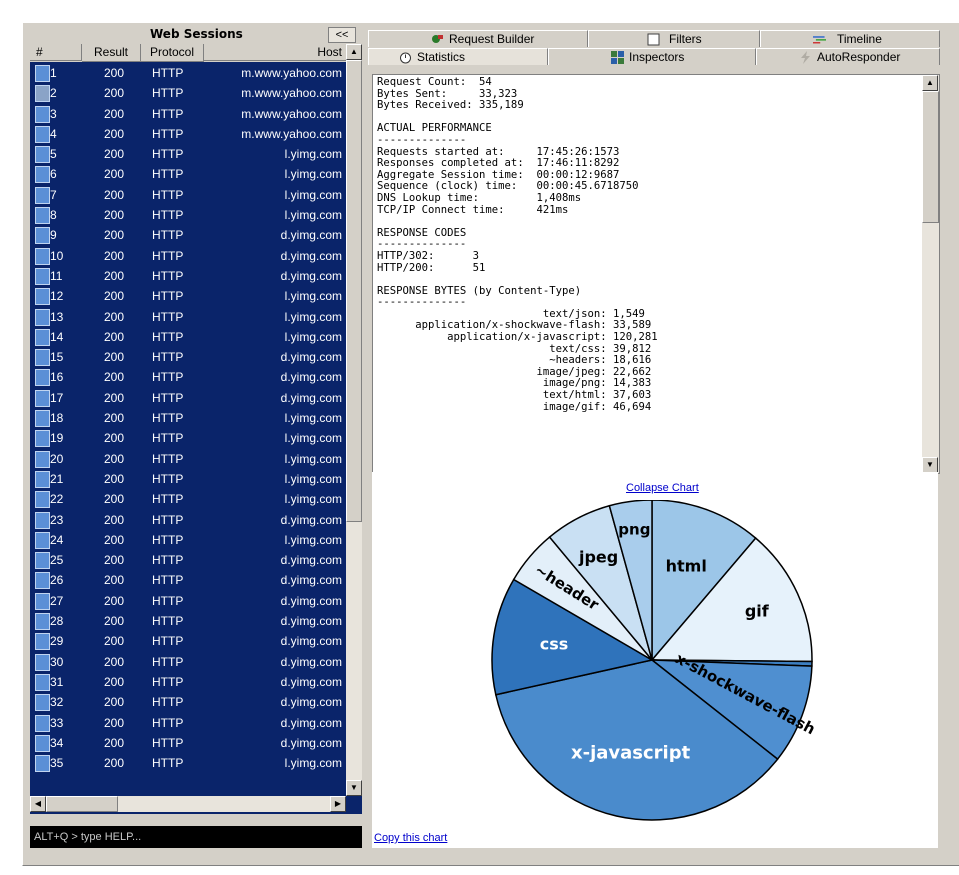 Image resolution: width=959 pixels, height=875 pixels. Describe the element at coordinates (188, 134) in the screenshot. I see `table-row: 4 200 HTTP m.www.yahoo.com` at that location.